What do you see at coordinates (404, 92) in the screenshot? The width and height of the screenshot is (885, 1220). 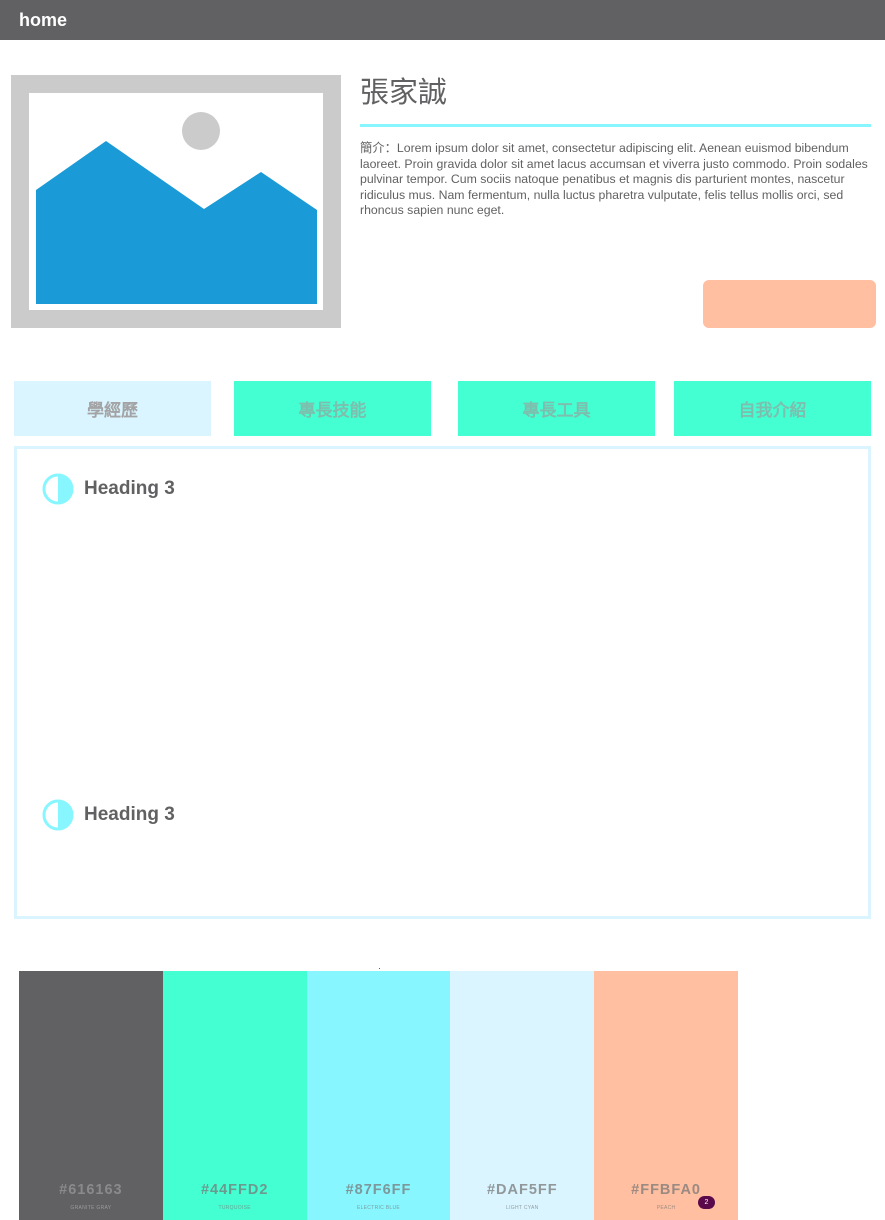 I see `profile-name: 張家誠` at bounding box center [404, 92].